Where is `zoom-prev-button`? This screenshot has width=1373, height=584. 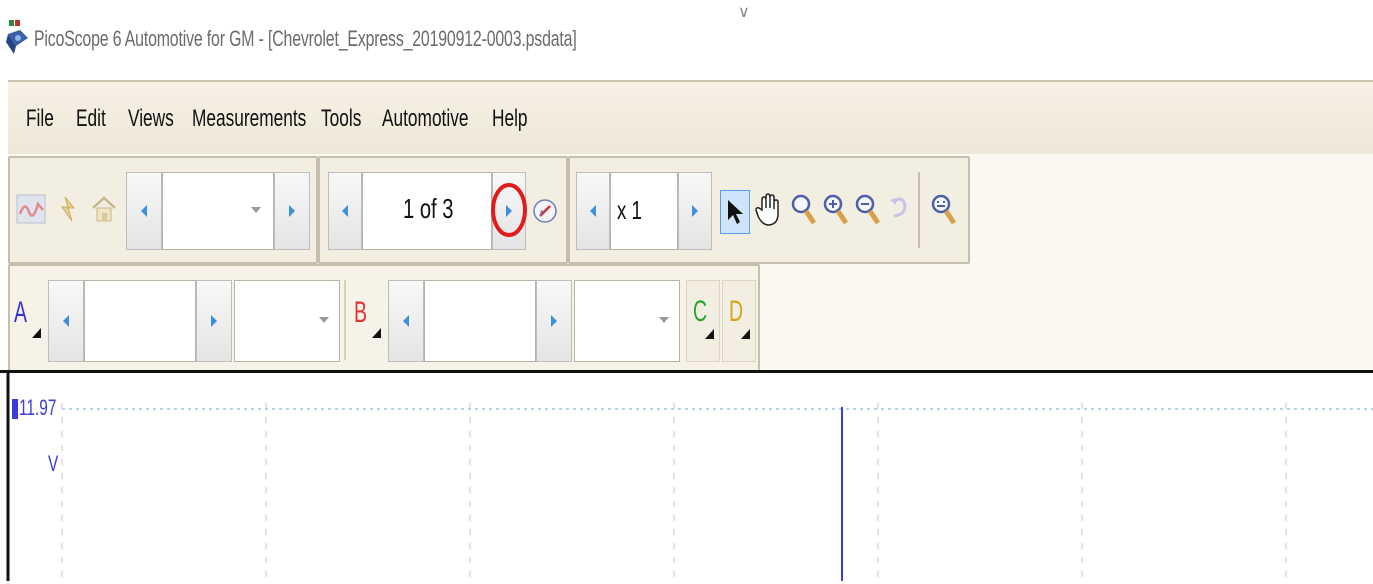
zoom-prev-button is located at coordinates (593, 211).